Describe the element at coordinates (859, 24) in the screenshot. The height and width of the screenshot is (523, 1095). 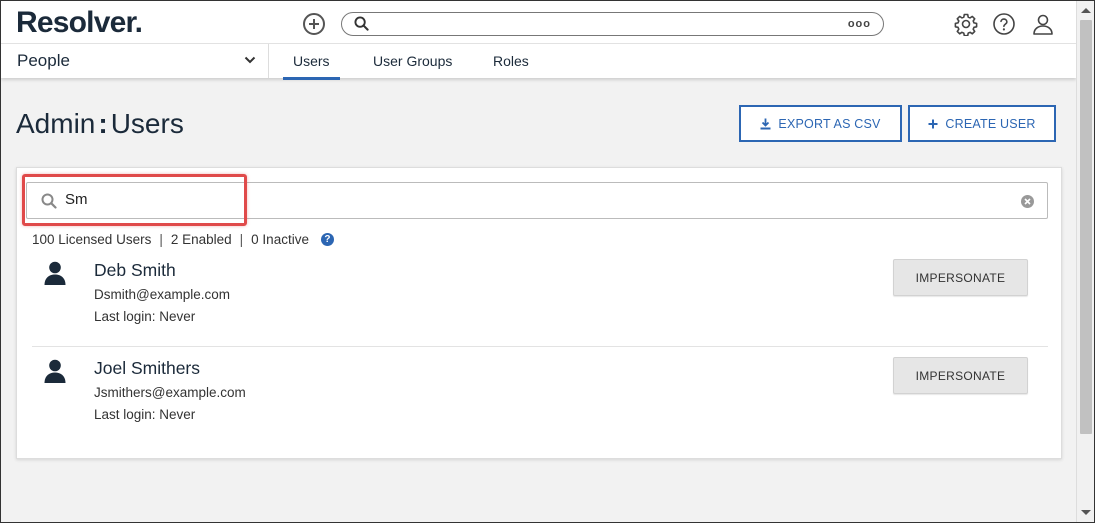
I see `search-options-button: ooo` at that location.